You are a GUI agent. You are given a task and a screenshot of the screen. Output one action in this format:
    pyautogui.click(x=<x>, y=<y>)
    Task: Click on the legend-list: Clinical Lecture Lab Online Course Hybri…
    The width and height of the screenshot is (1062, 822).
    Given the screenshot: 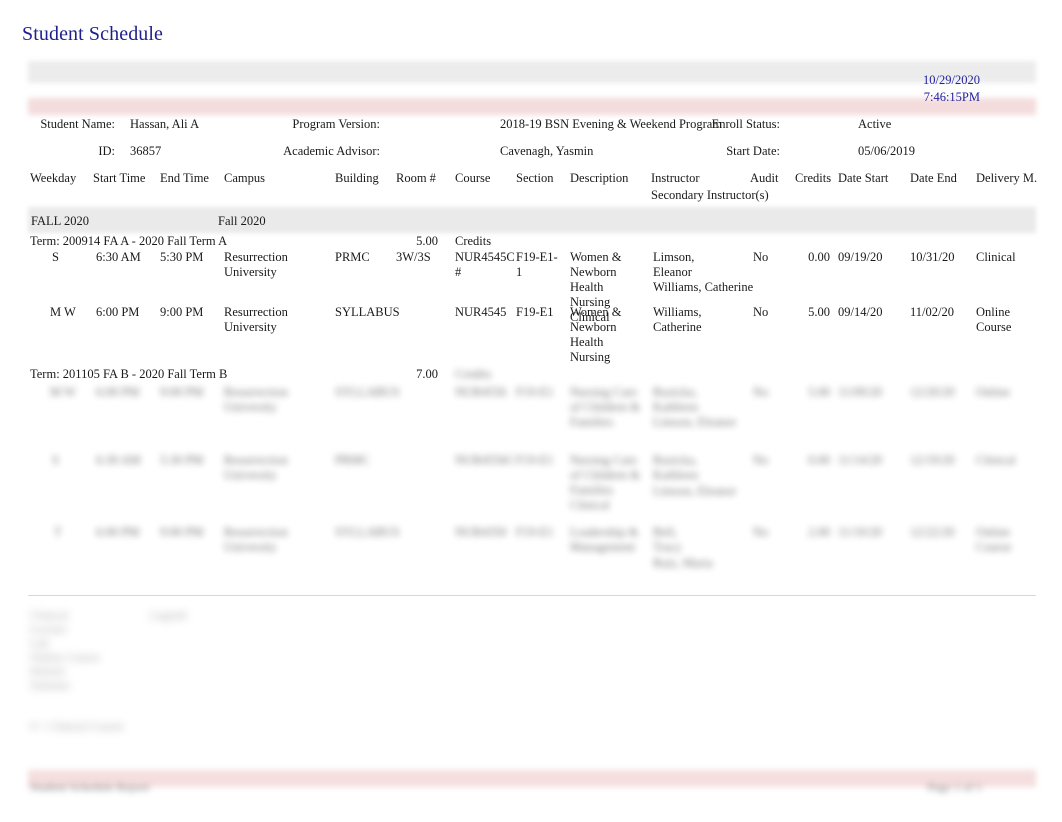 What is the action you would take?
    pyautogui.click(x=65, y=650)
    